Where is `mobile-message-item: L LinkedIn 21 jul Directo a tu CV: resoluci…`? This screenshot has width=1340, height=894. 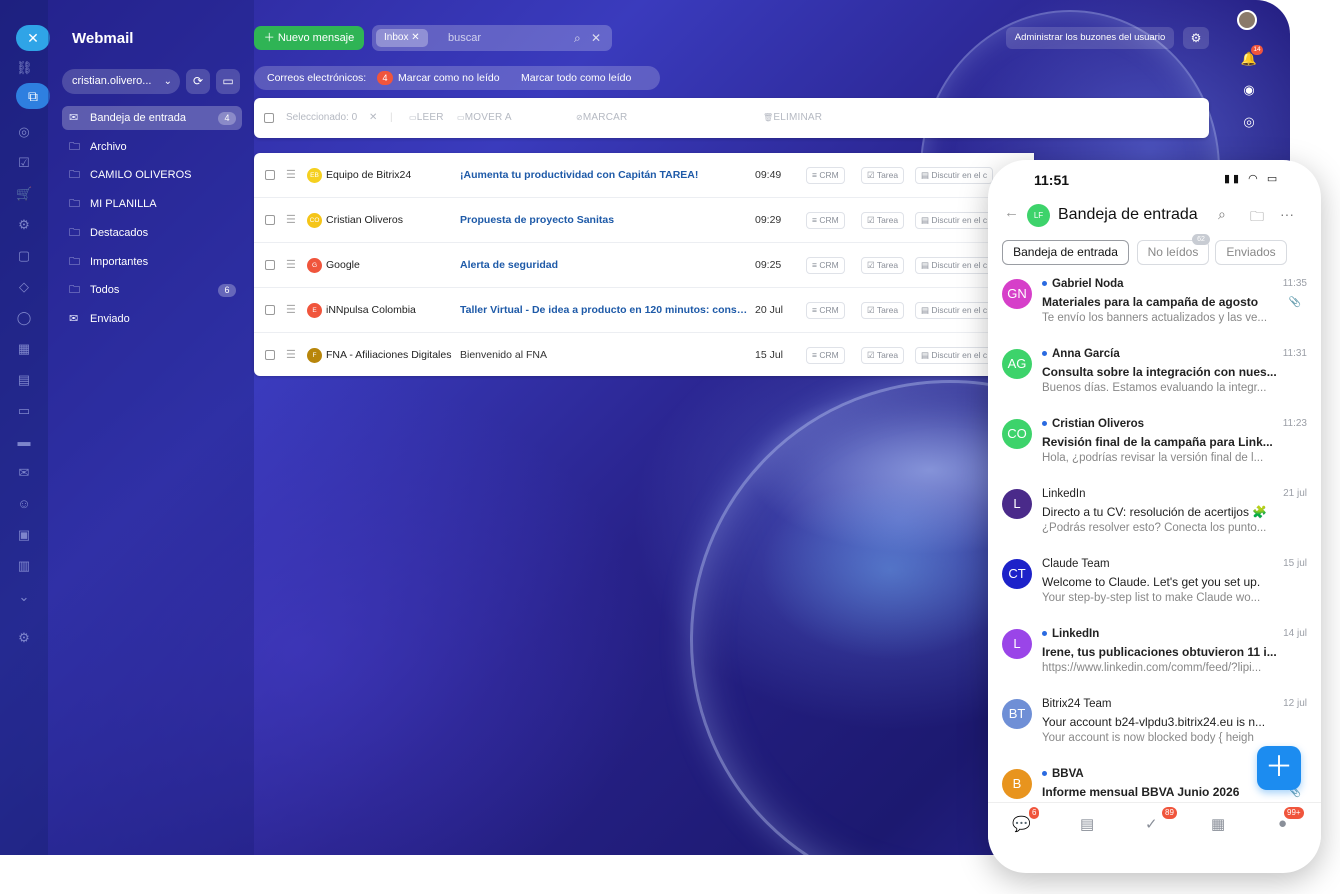
mobile-message-item: L LinkedIn 21 jul Directo a tu CV: resoluci… is located at coordinates (1154, 517).